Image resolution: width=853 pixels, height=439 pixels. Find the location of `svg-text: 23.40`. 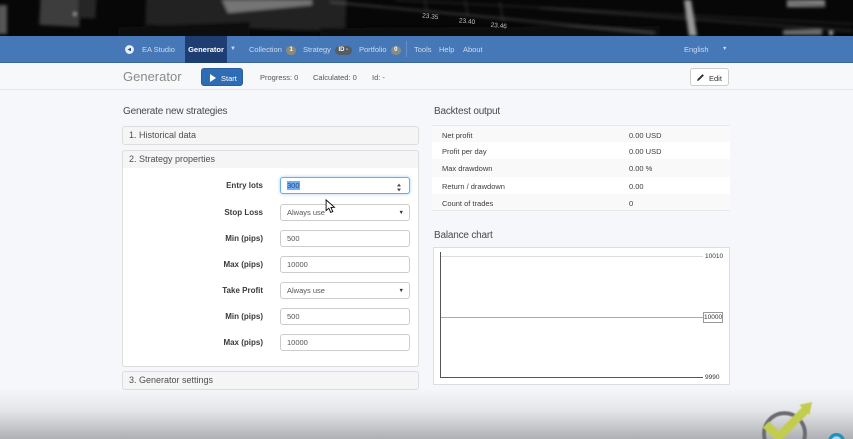

svg-text: 23.40 is located at coordinates (467, 21).